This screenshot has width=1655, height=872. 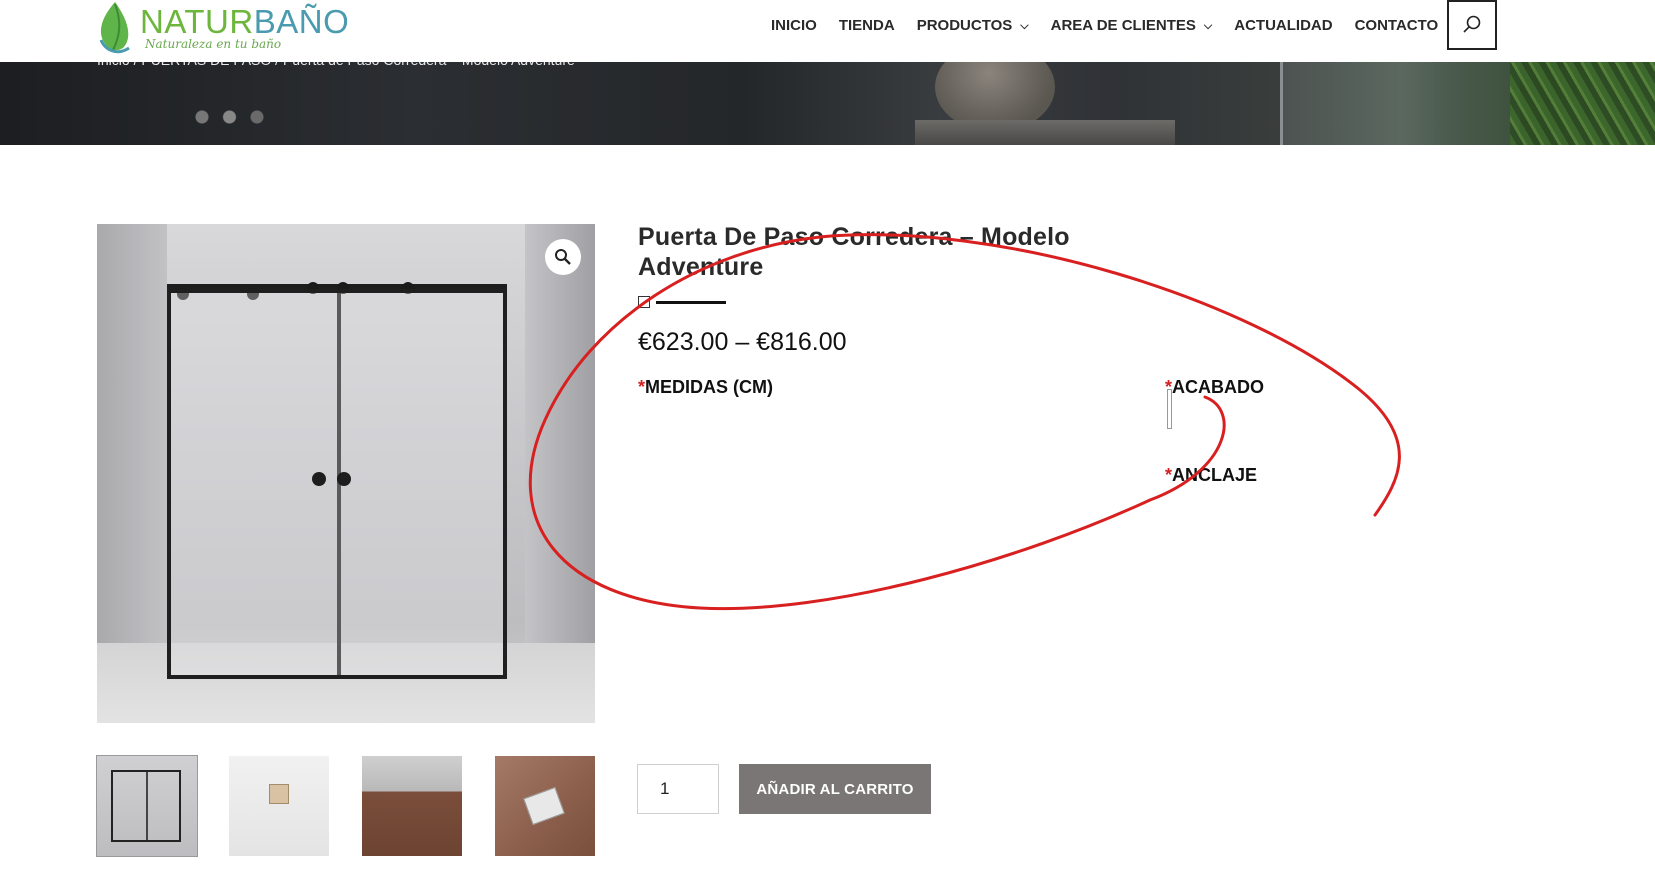 What do you see at coordinates (114, 28) in the screenshot?
I see `leaf-logo-icon` at bounding box center [114, 28].